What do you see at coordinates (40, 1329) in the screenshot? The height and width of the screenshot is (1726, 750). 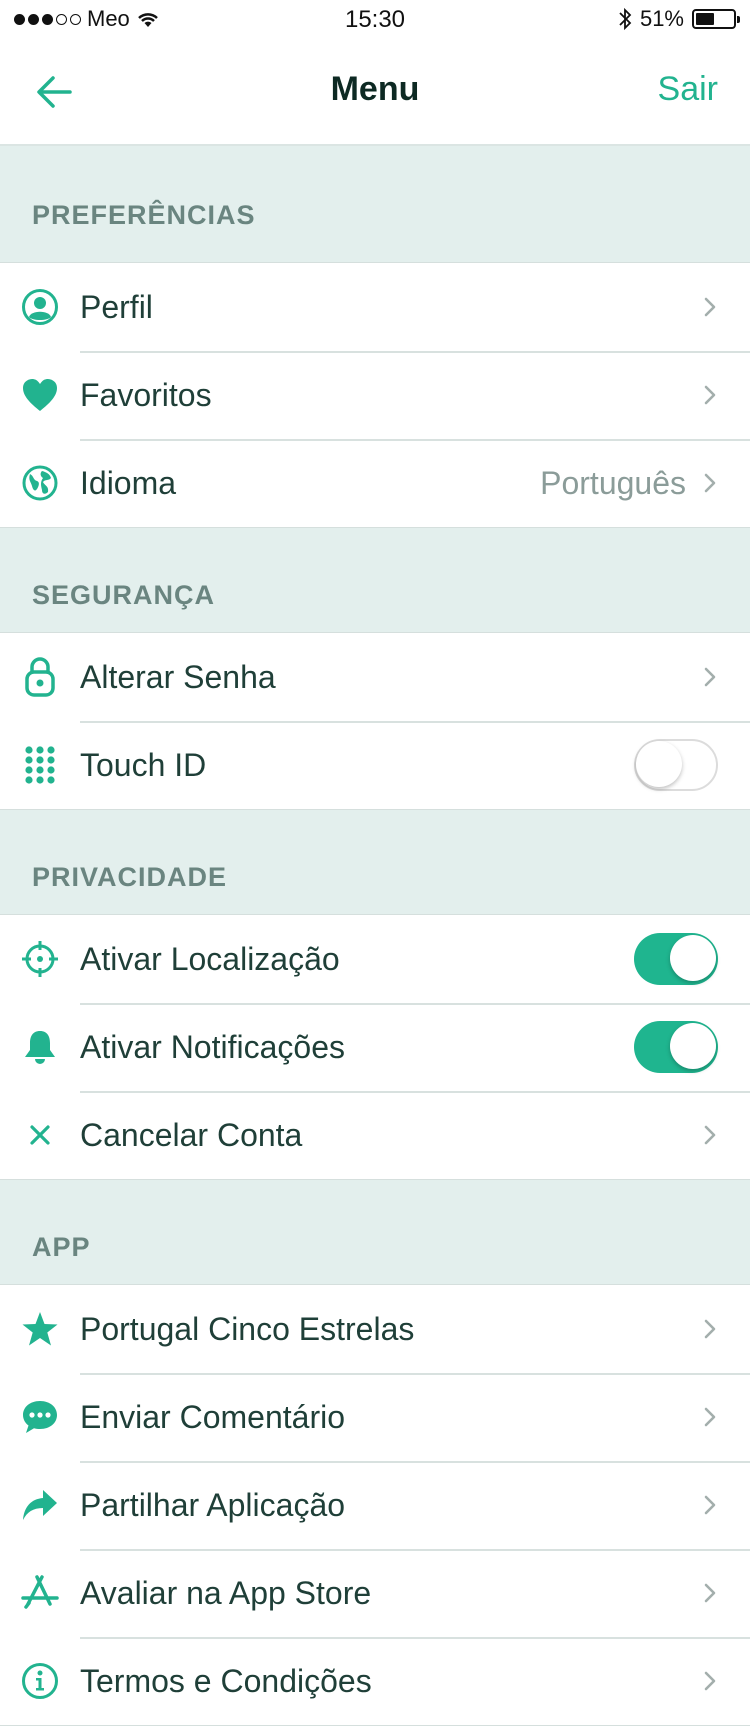 I see `star-icon` at bounding box center [40, 1329].